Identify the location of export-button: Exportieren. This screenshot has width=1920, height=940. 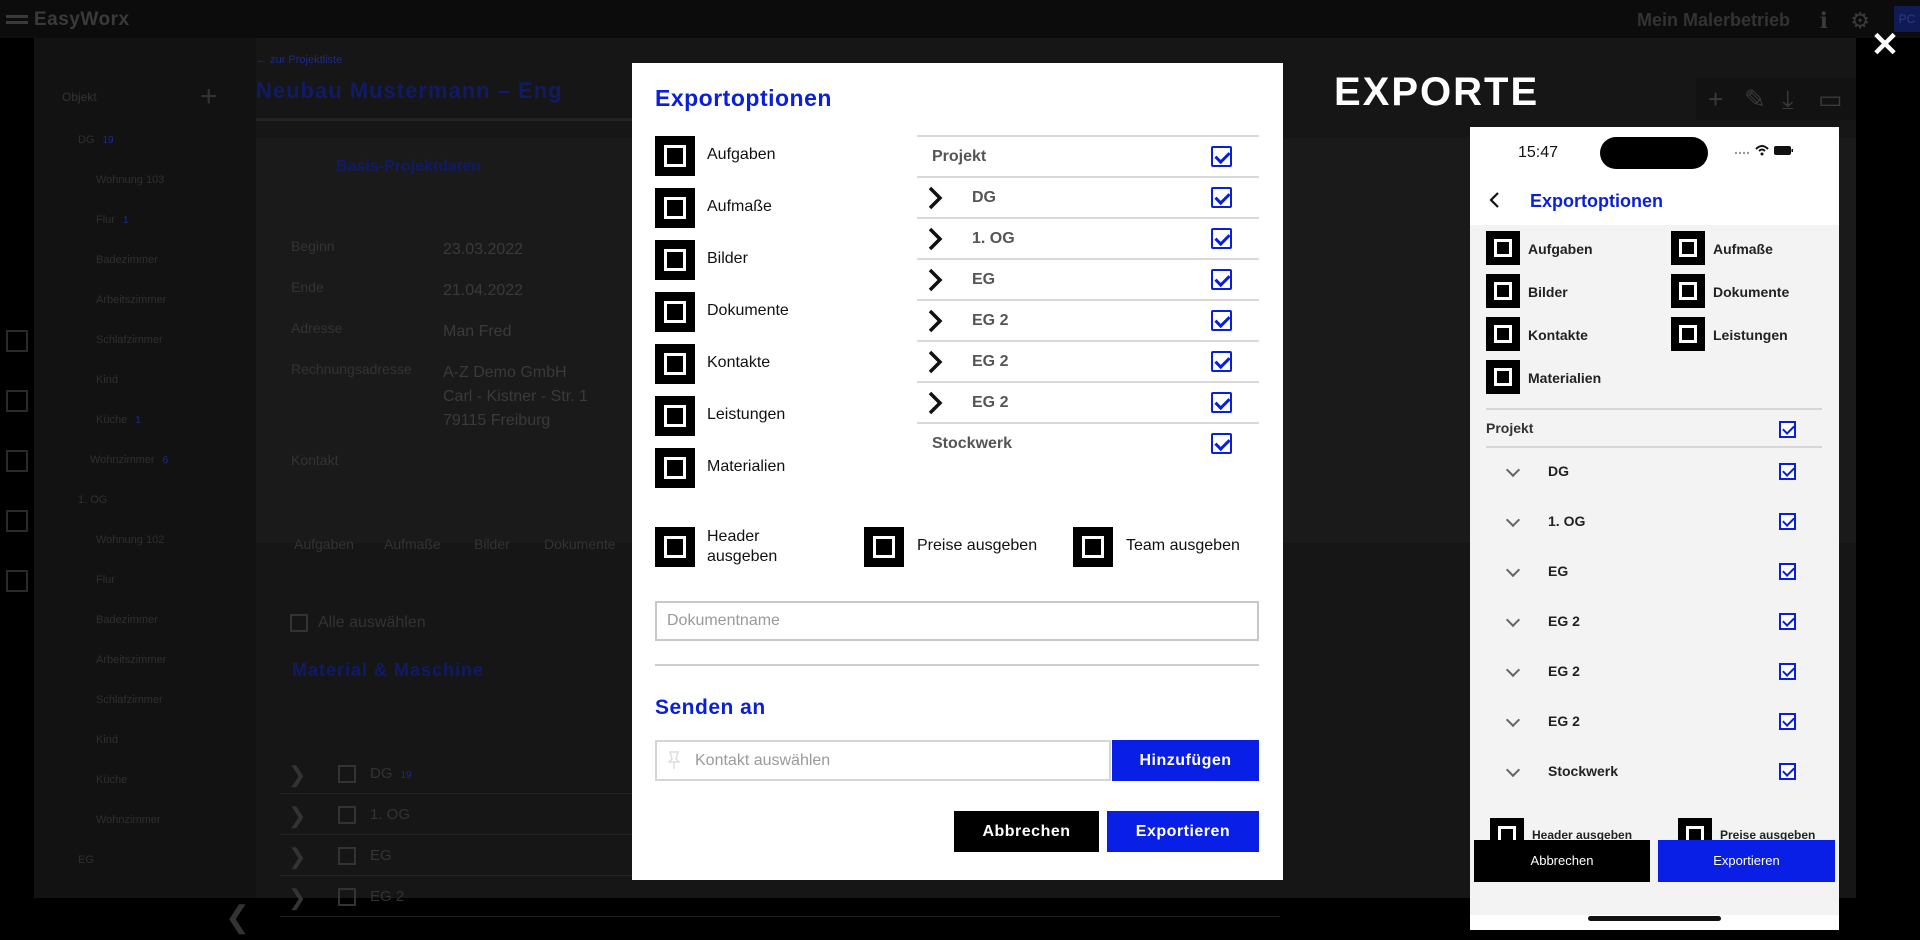
(1183, 831).